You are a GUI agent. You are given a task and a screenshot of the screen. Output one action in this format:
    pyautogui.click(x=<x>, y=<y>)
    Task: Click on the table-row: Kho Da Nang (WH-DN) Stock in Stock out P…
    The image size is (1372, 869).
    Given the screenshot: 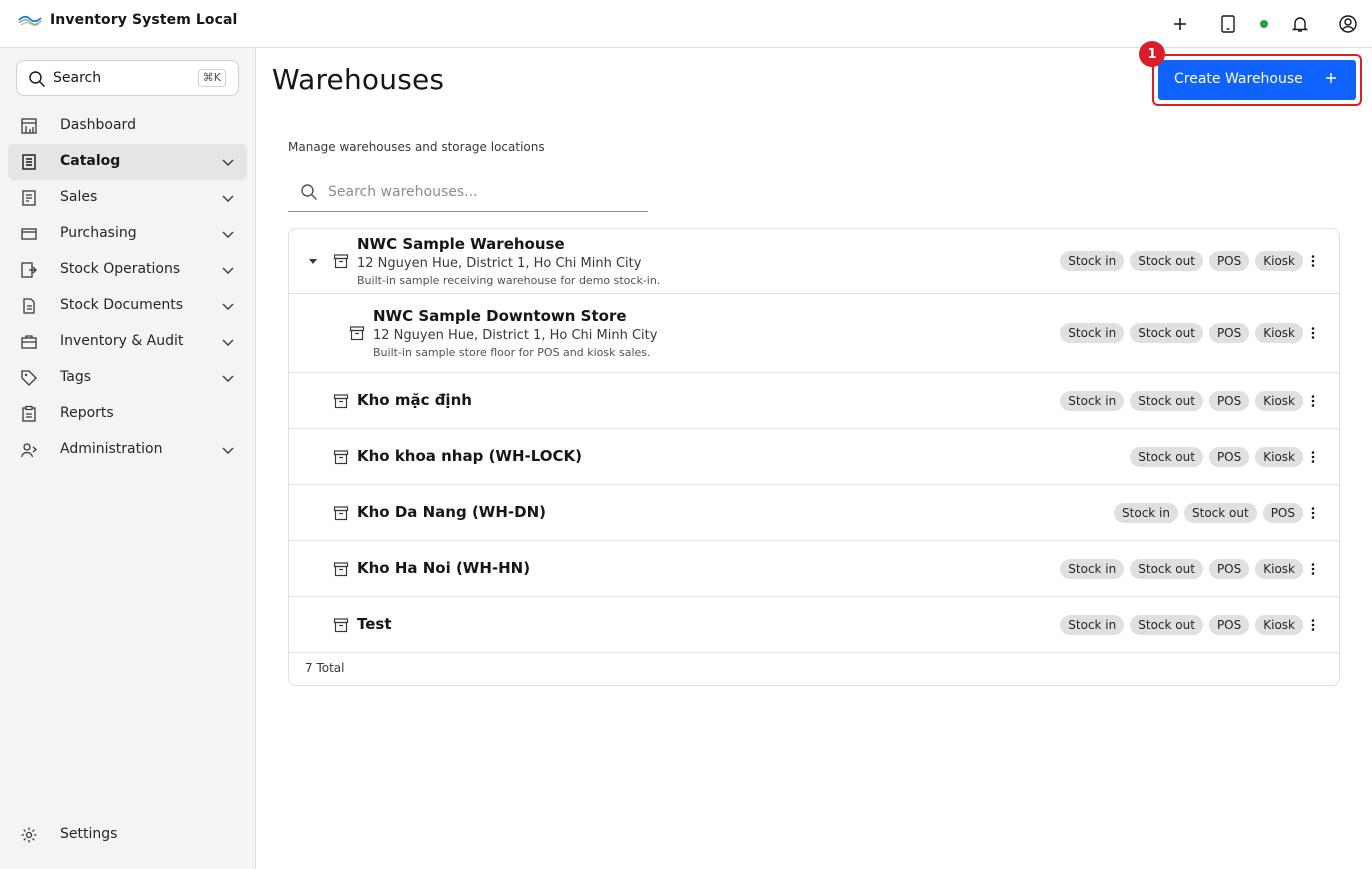 What is the action you would take?
    pyautogui.click(x=814, y=513)
    